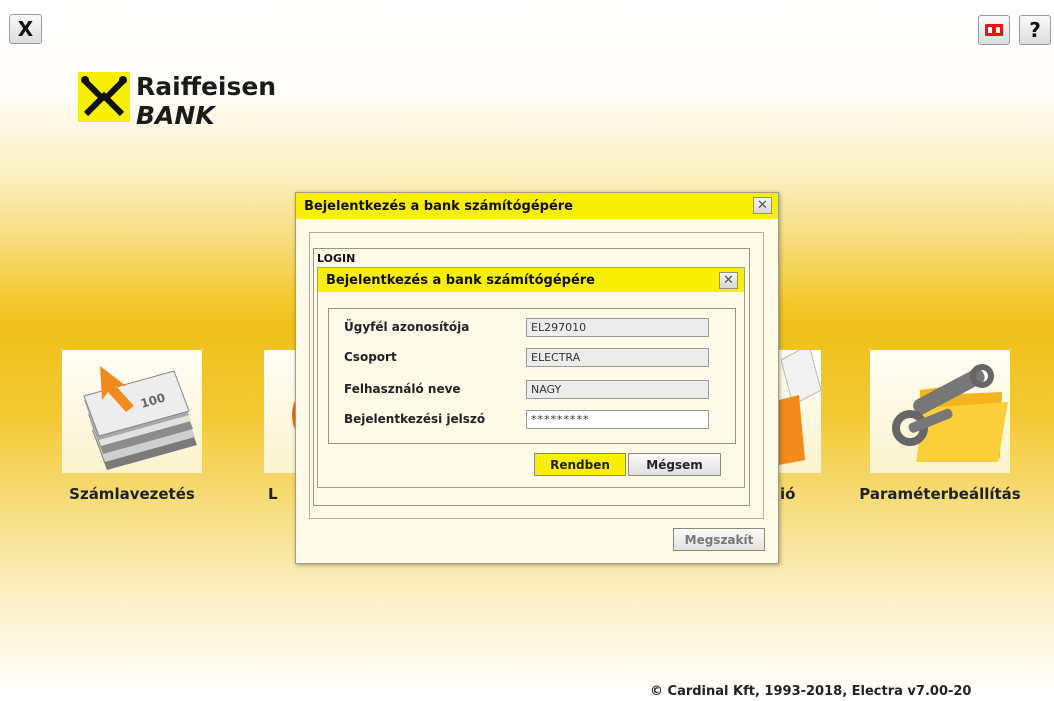 The height and width of the screenshot is (701, 1054). What do you see at coordinates (461, 280) in the screenshot?
I see `inner-dialog-title: Bejelentkezés a bank számítógépére` at bounding box center [461, 280].